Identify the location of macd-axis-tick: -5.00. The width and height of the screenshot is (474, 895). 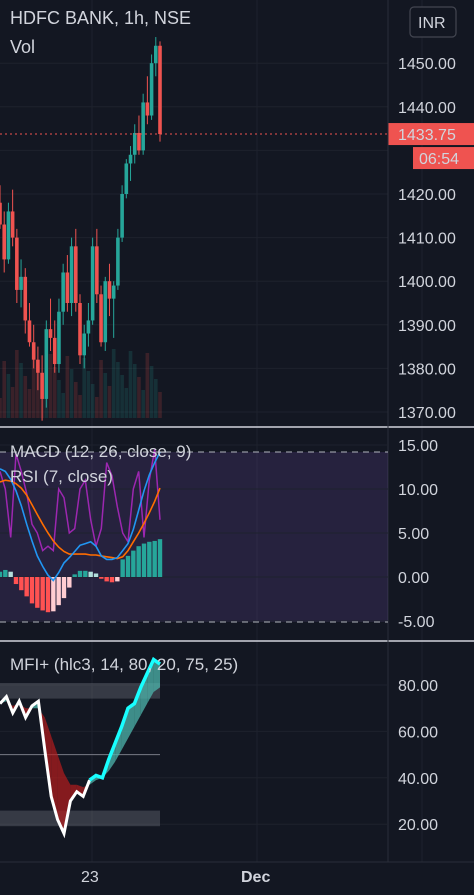
(416, 622).